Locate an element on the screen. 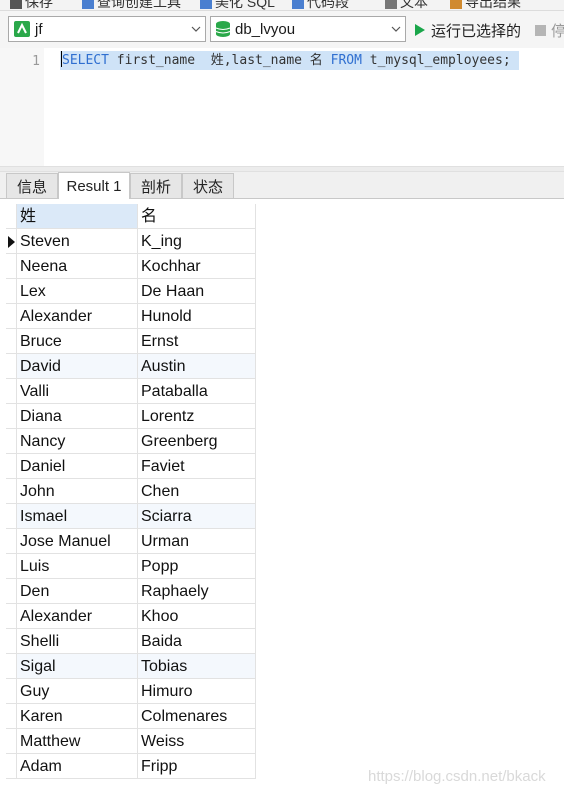  cell-first-name: Guy is located at coordinates (77, 691).